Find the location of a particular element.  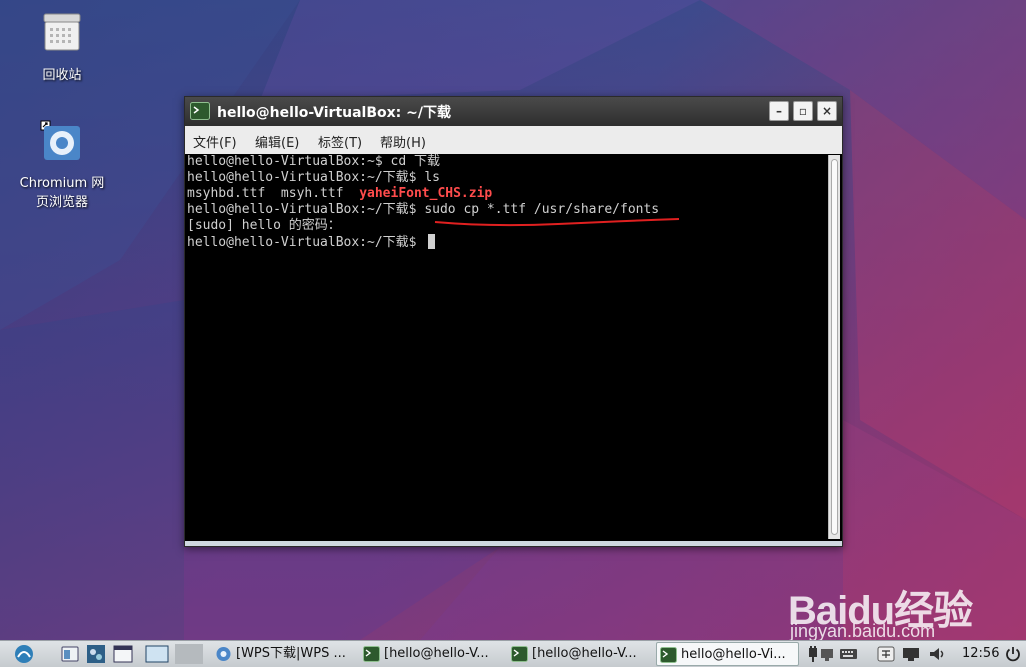

minimize-button: – is located at coordinates (779, 111).